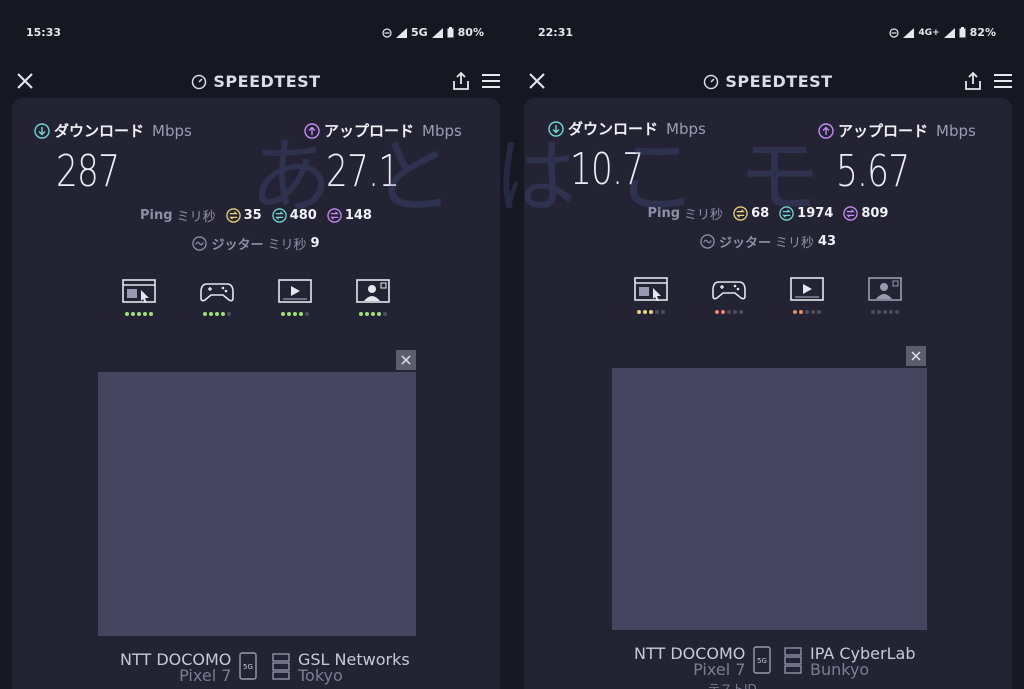  Describe the element at coordinates (732, 684) in the screenshot. I see `test-id-label: テストID` at that location.